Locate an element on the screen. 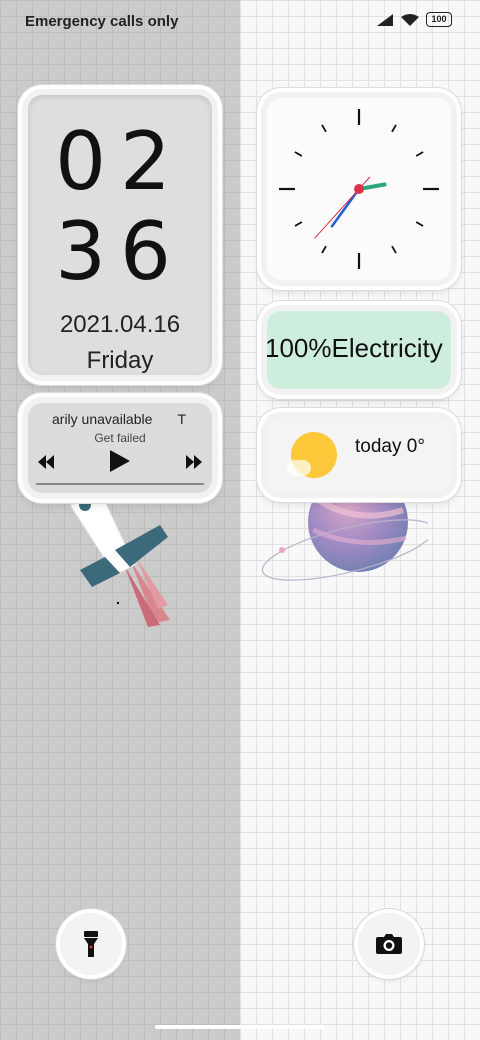 Image resolution: width=480 pixels, height=1040 pixels. play-icon is located at coordinates (120, 461).